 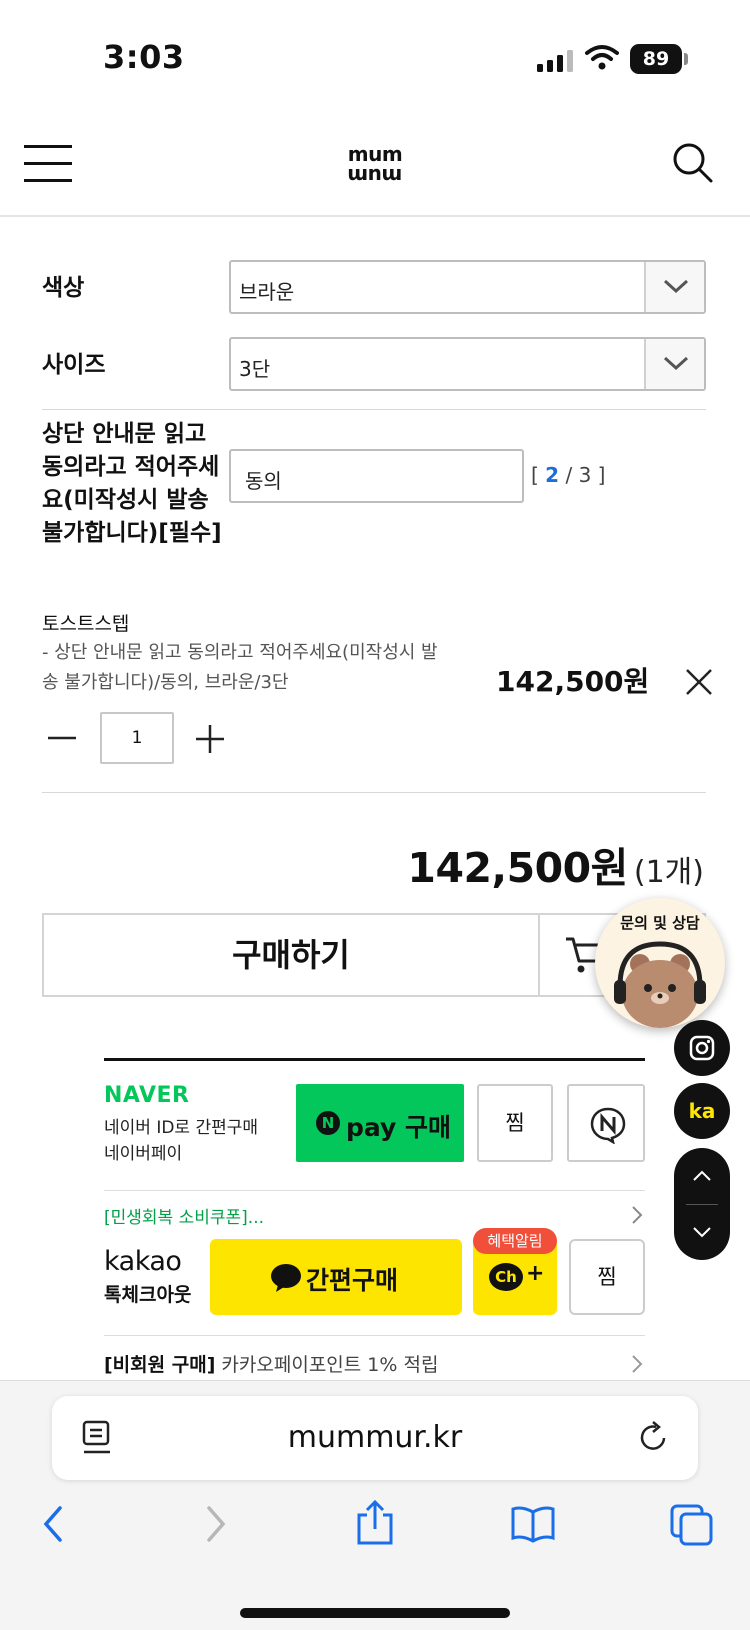 I want to click on logo-bottom: mum, so click(x=375, y=176).